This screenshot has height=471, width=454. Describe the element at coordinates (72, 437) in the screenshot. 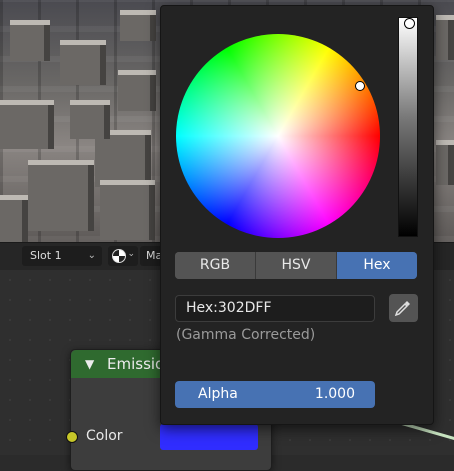

I see `color-socket` at that location.